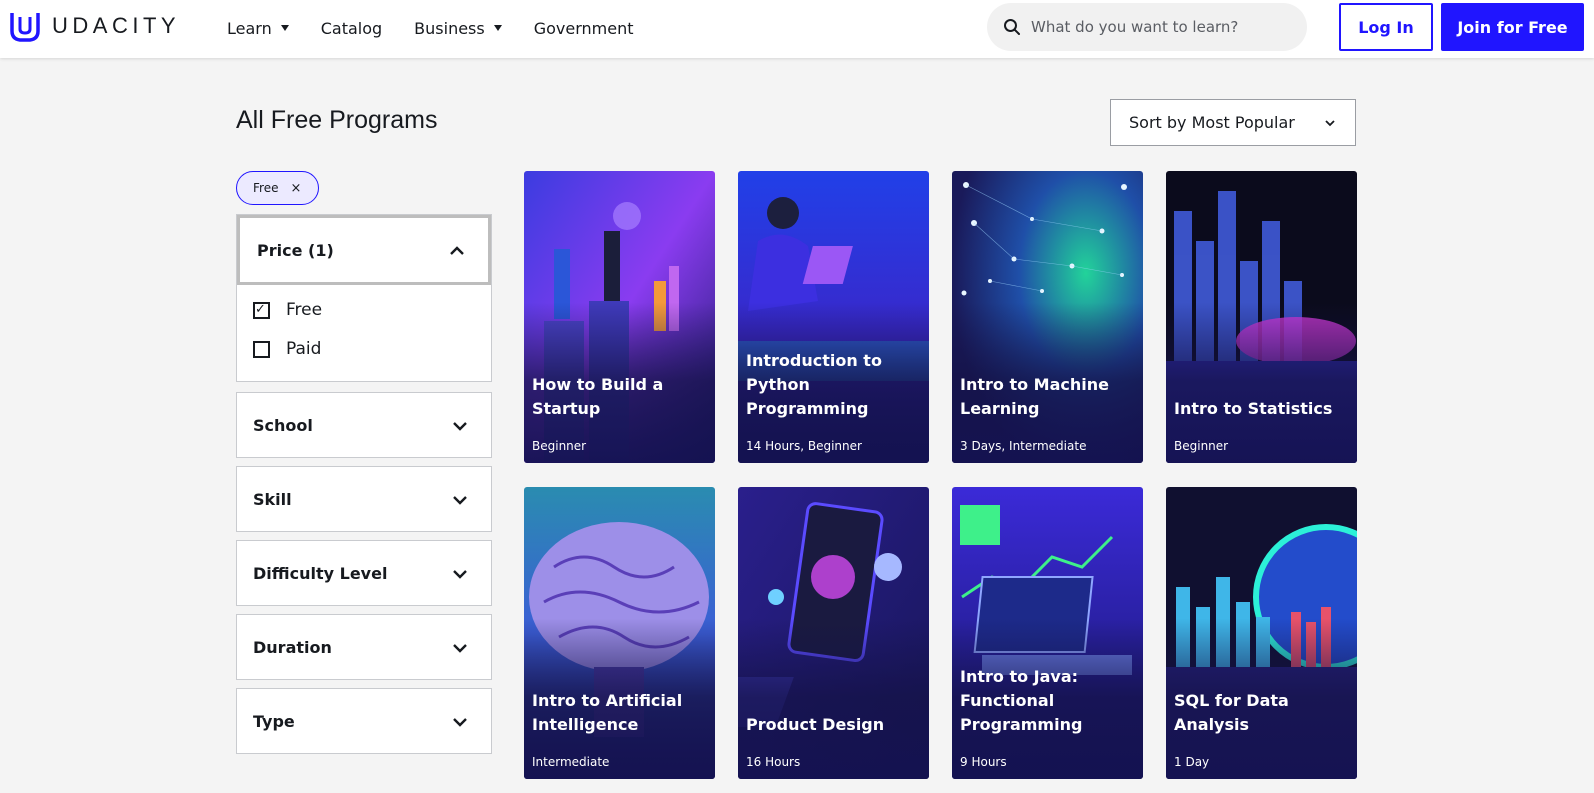 This screenshot has height=793, width=1594. Describe the element at coordinates (598, 396) in the screenshot. I see `card-title: How to Build a Startup` at that location.